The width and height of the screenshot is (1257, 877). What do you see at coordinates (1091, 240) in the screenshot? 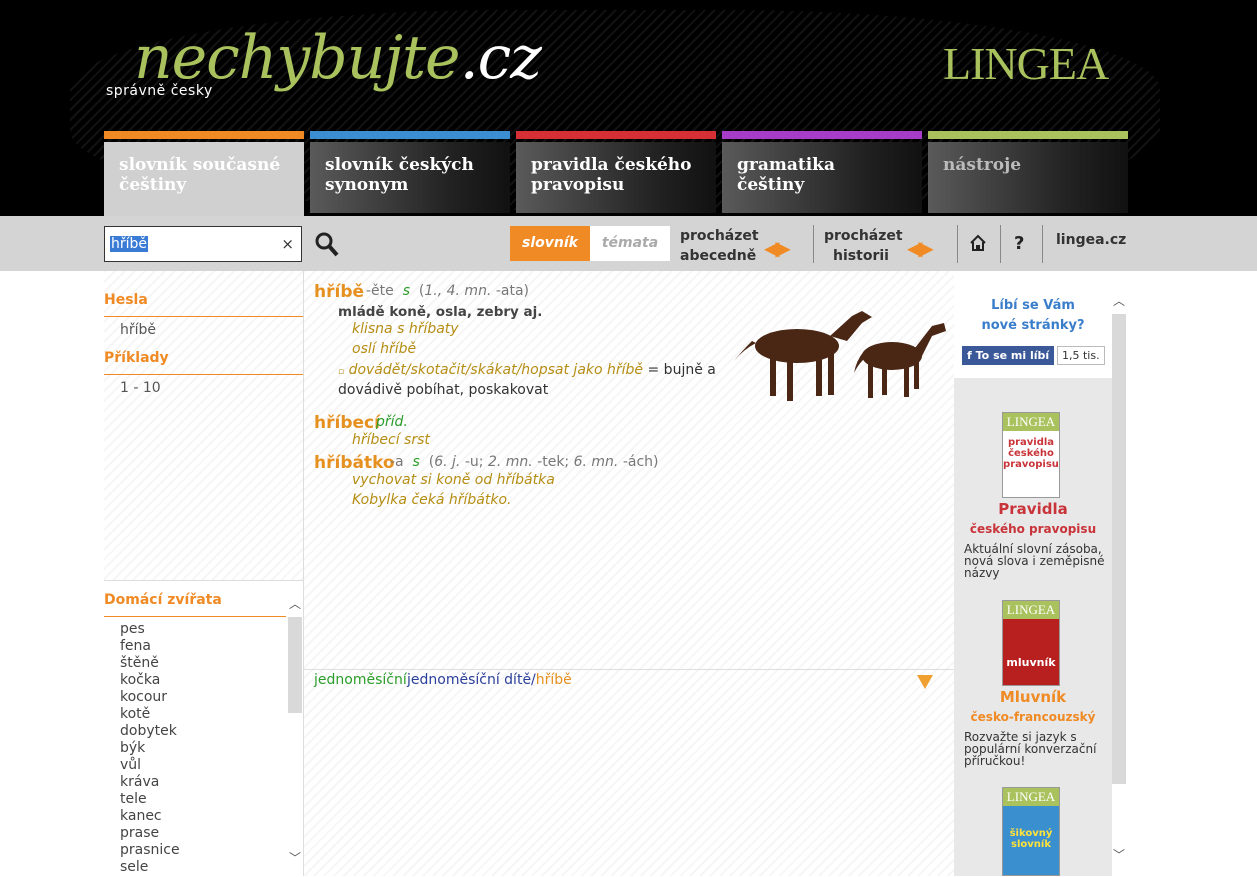
I see `lingea-link: lingea.cz` at bounding box center [1091, 240].